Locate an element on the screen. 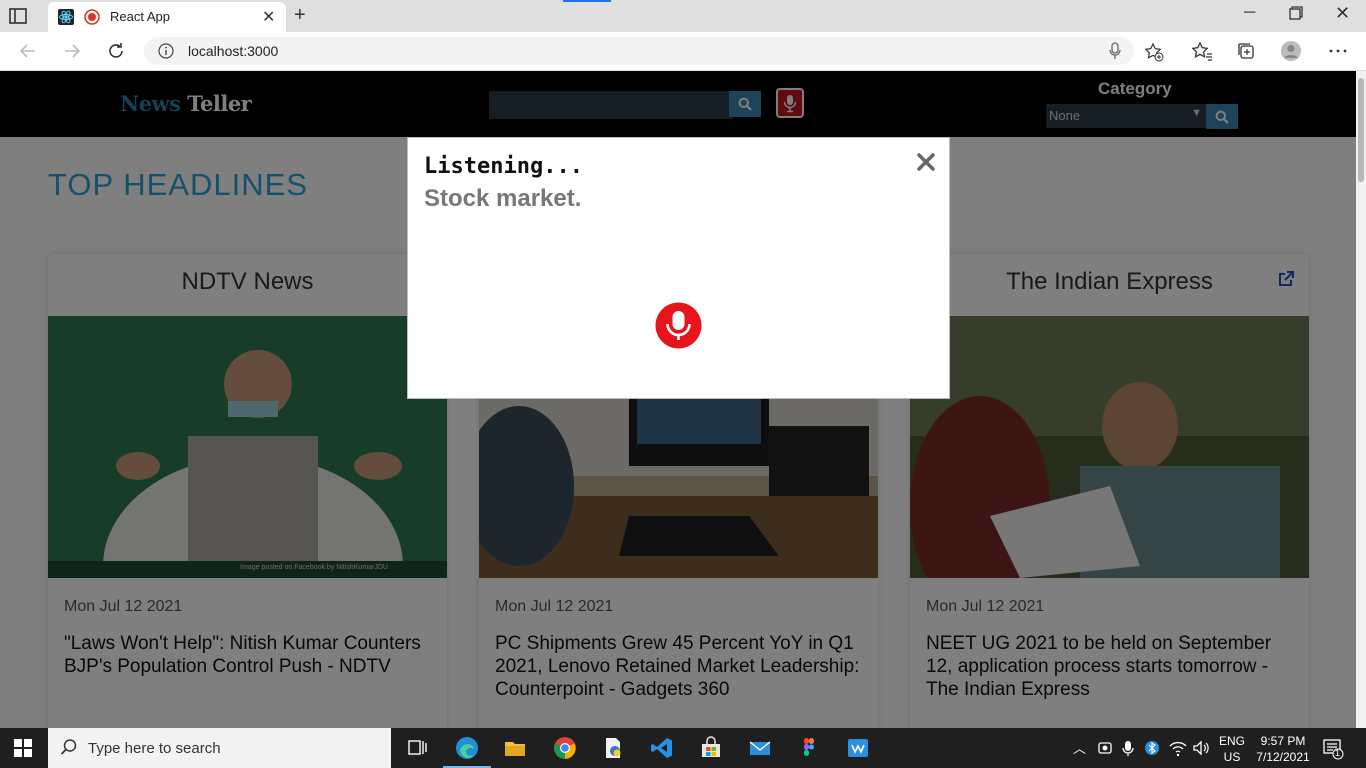  search-icon is located at coordinates (68, 747).